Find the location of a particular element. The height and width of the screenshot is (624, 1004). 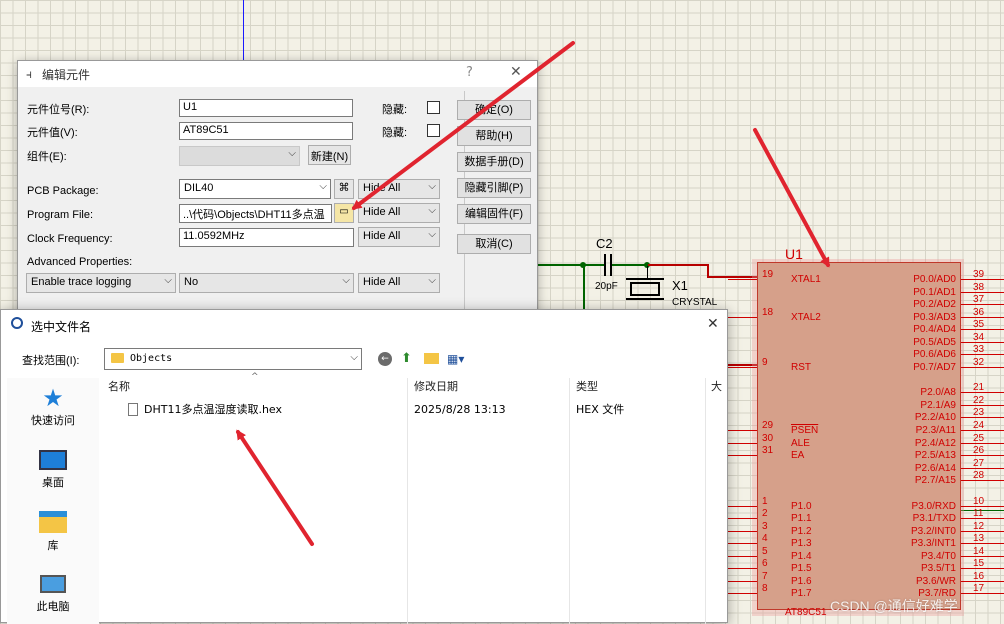

column-header-name: 名称 is located at coordinates (119, 387).